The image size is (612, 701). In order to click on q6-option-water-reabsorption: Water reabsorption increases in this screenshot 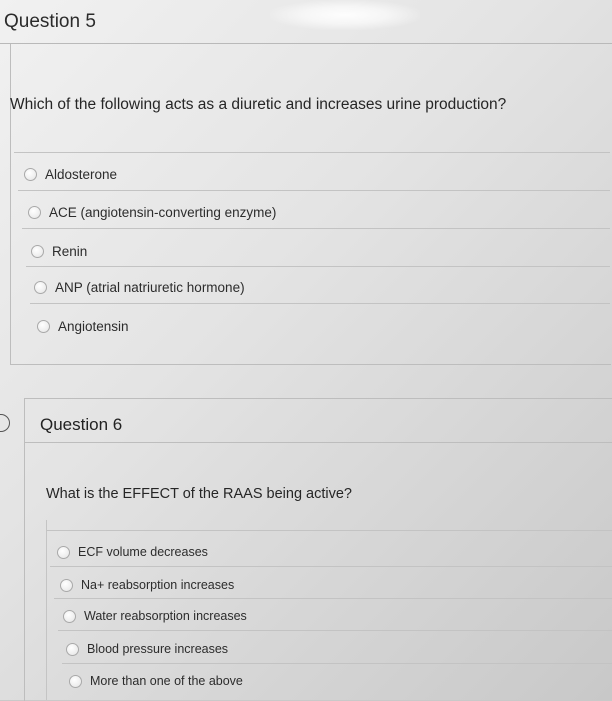, I will do `click(155, 616)`.